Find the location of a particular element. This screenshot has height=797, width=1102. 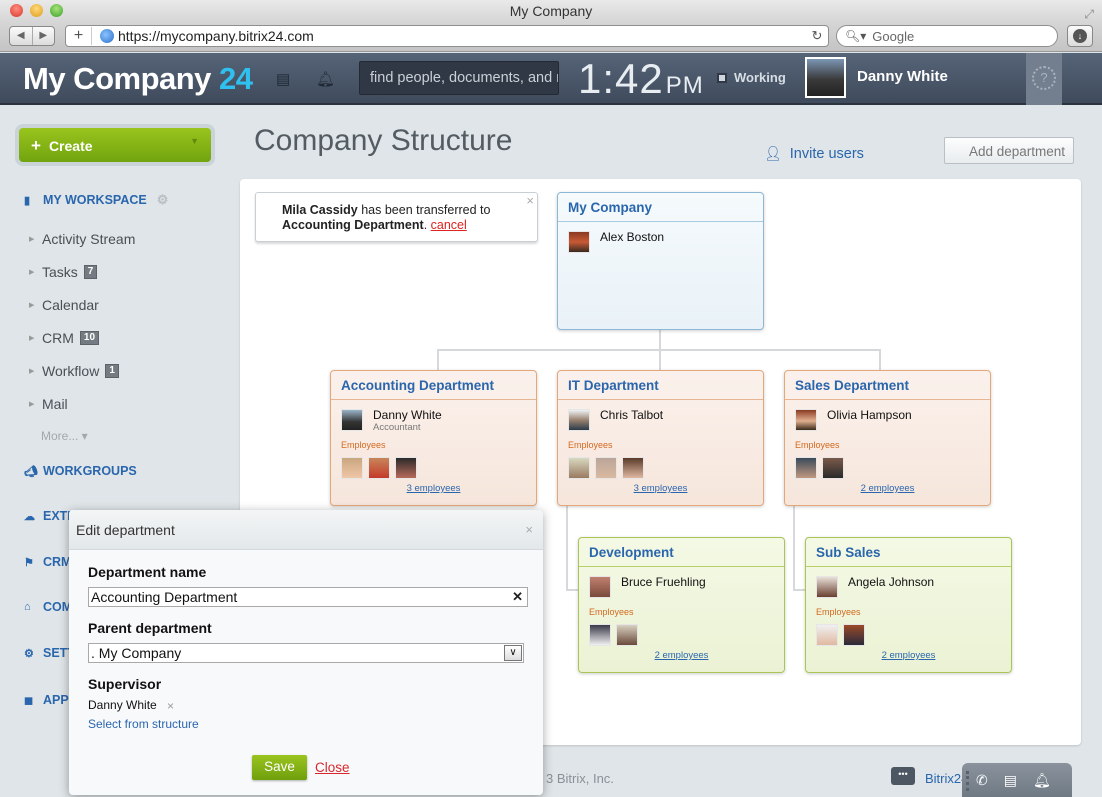

phone-icon: ✆ is located at coordinates (982, 780).